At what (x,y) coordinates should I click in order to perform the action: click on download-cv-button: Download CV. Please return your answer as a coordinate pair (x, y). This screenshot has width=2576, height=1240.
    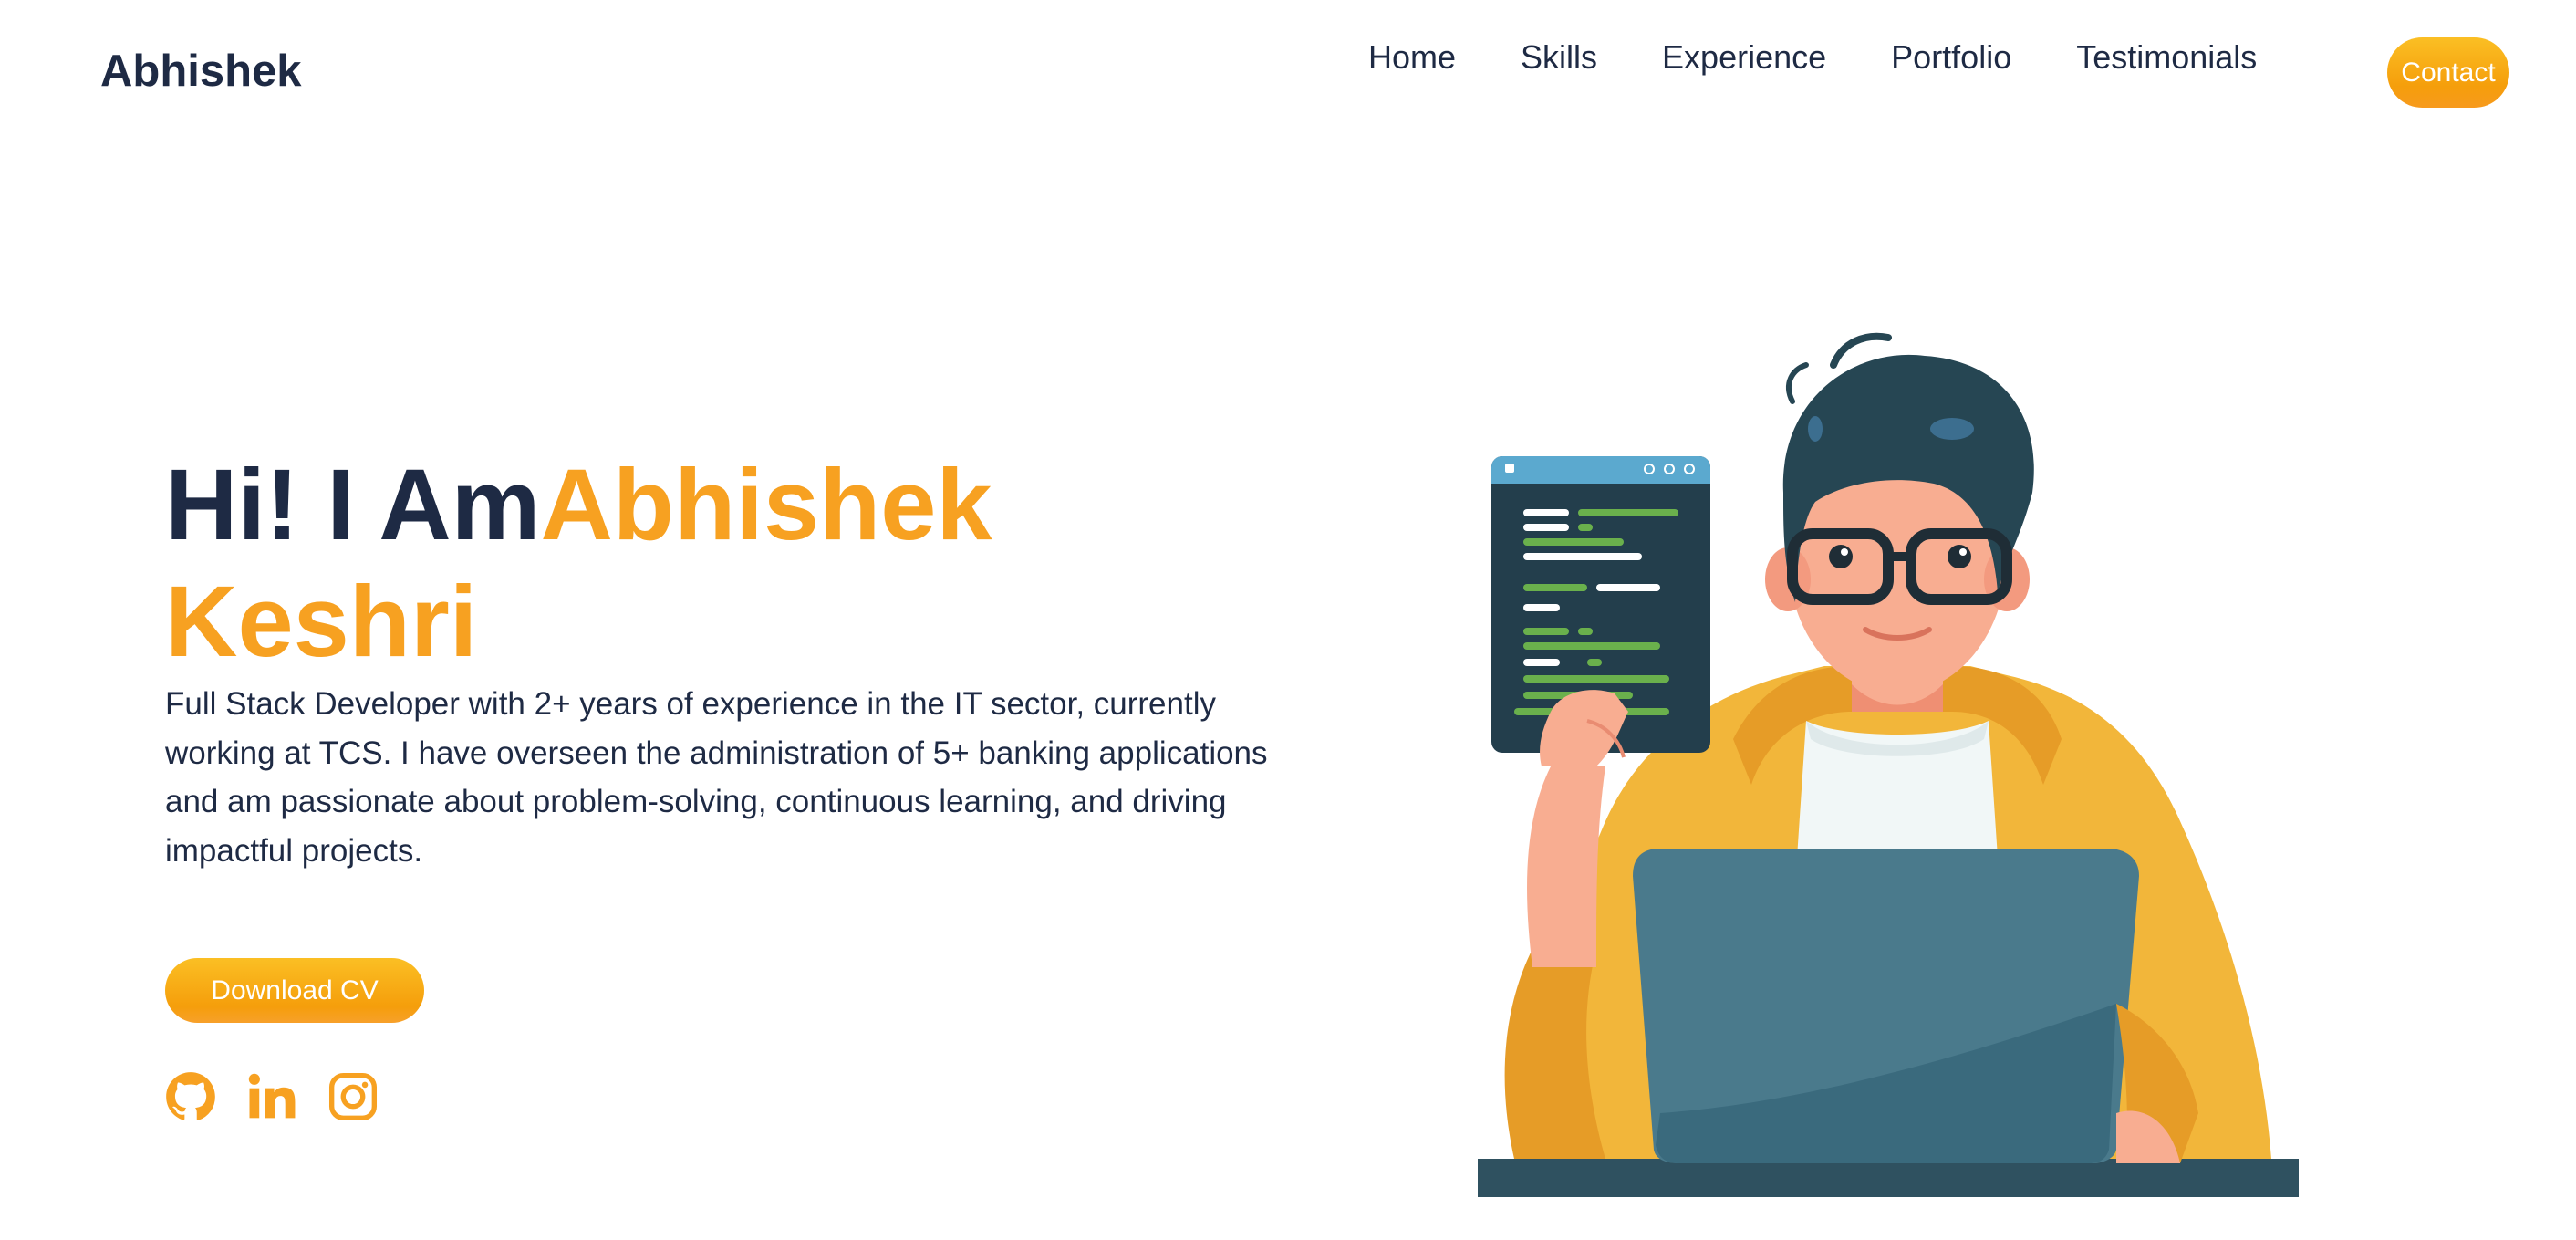
    Looking at the image, I should click on (294, 990).